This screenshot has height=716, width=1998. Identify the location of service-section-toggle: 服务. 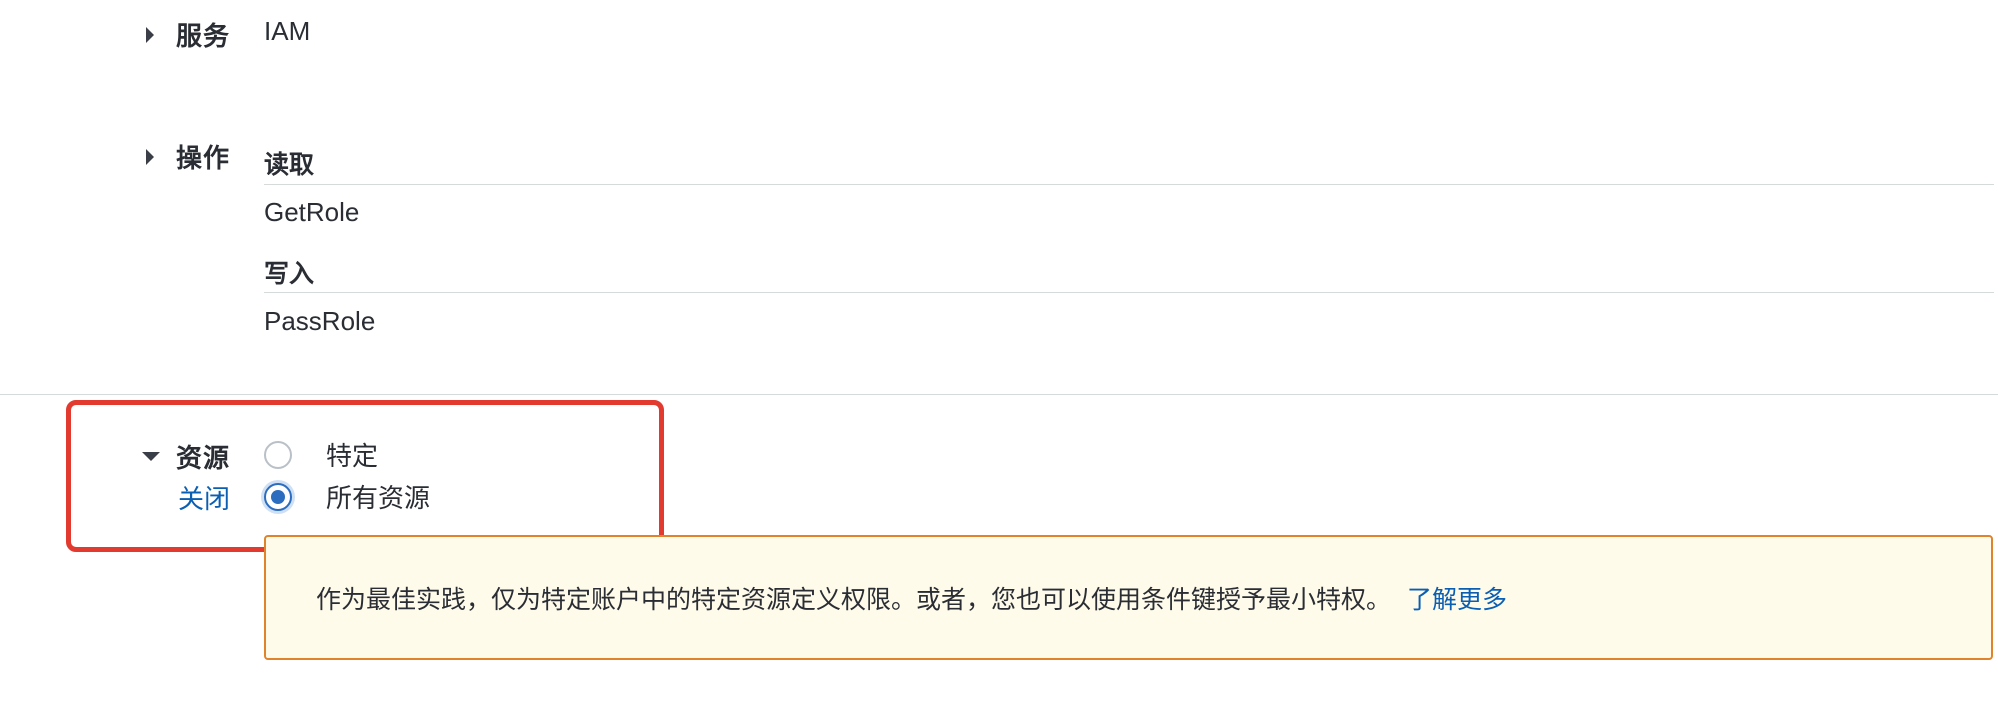
(188, 34).